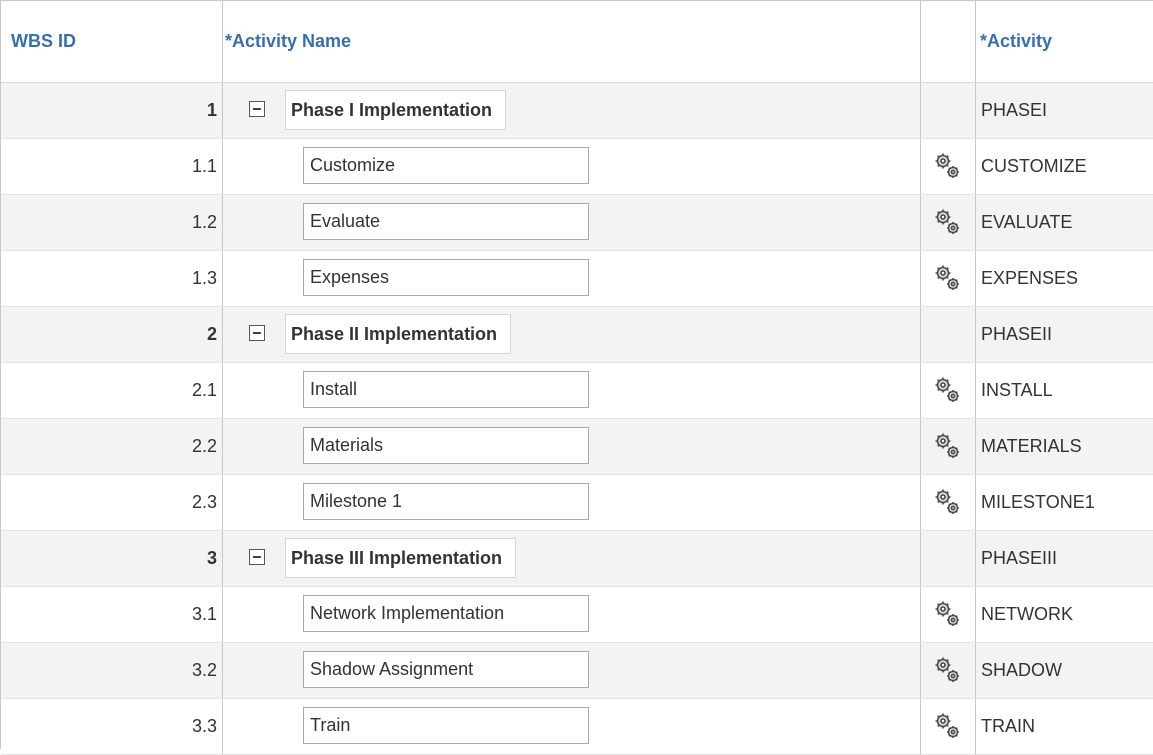 The height and width of the screenshot is (755, 1153). Describe the element at coordinates (1038, 502) in the screenshot. I see `activity-code-cell: MILESTONE1` at that location.